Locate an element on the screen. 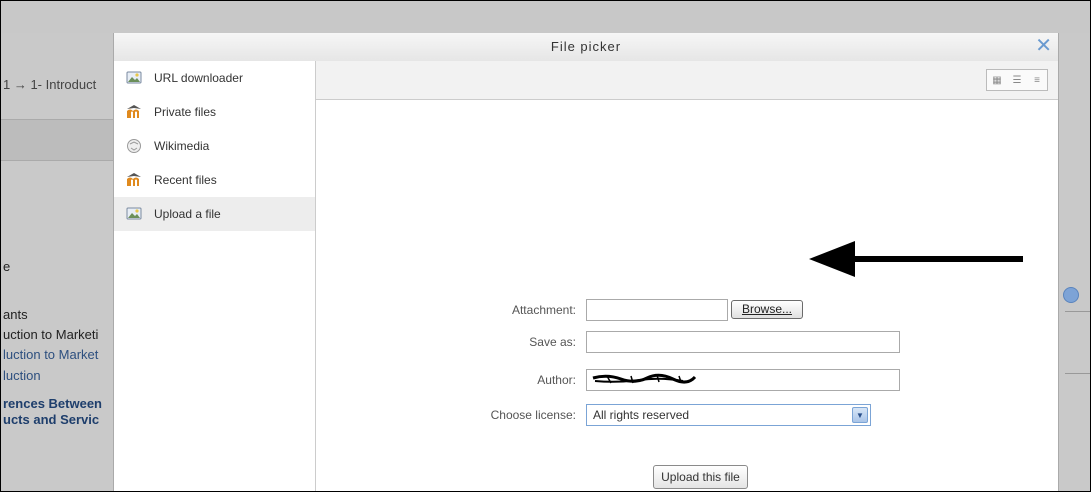 The width and height of the screenshot is (1091, 492). repository-label: Private files is located at coordinates (185, 112).